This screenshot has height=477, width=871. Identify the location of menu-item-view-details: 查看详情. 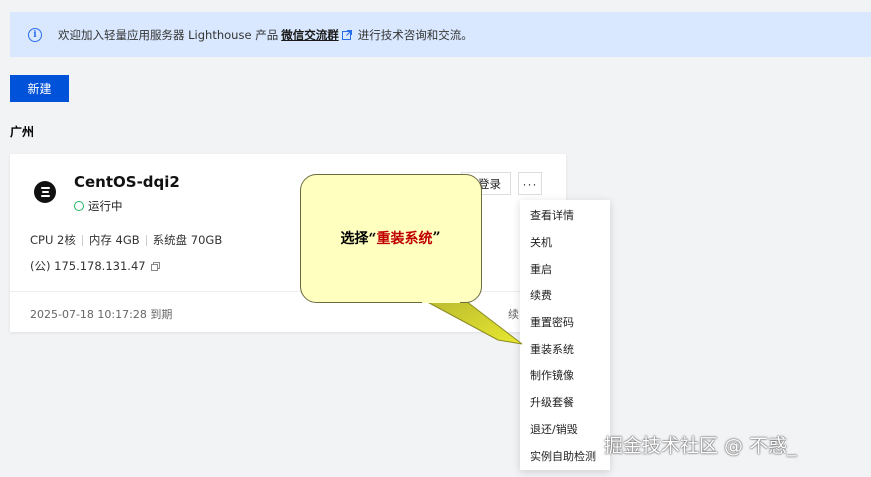
(552, 215).